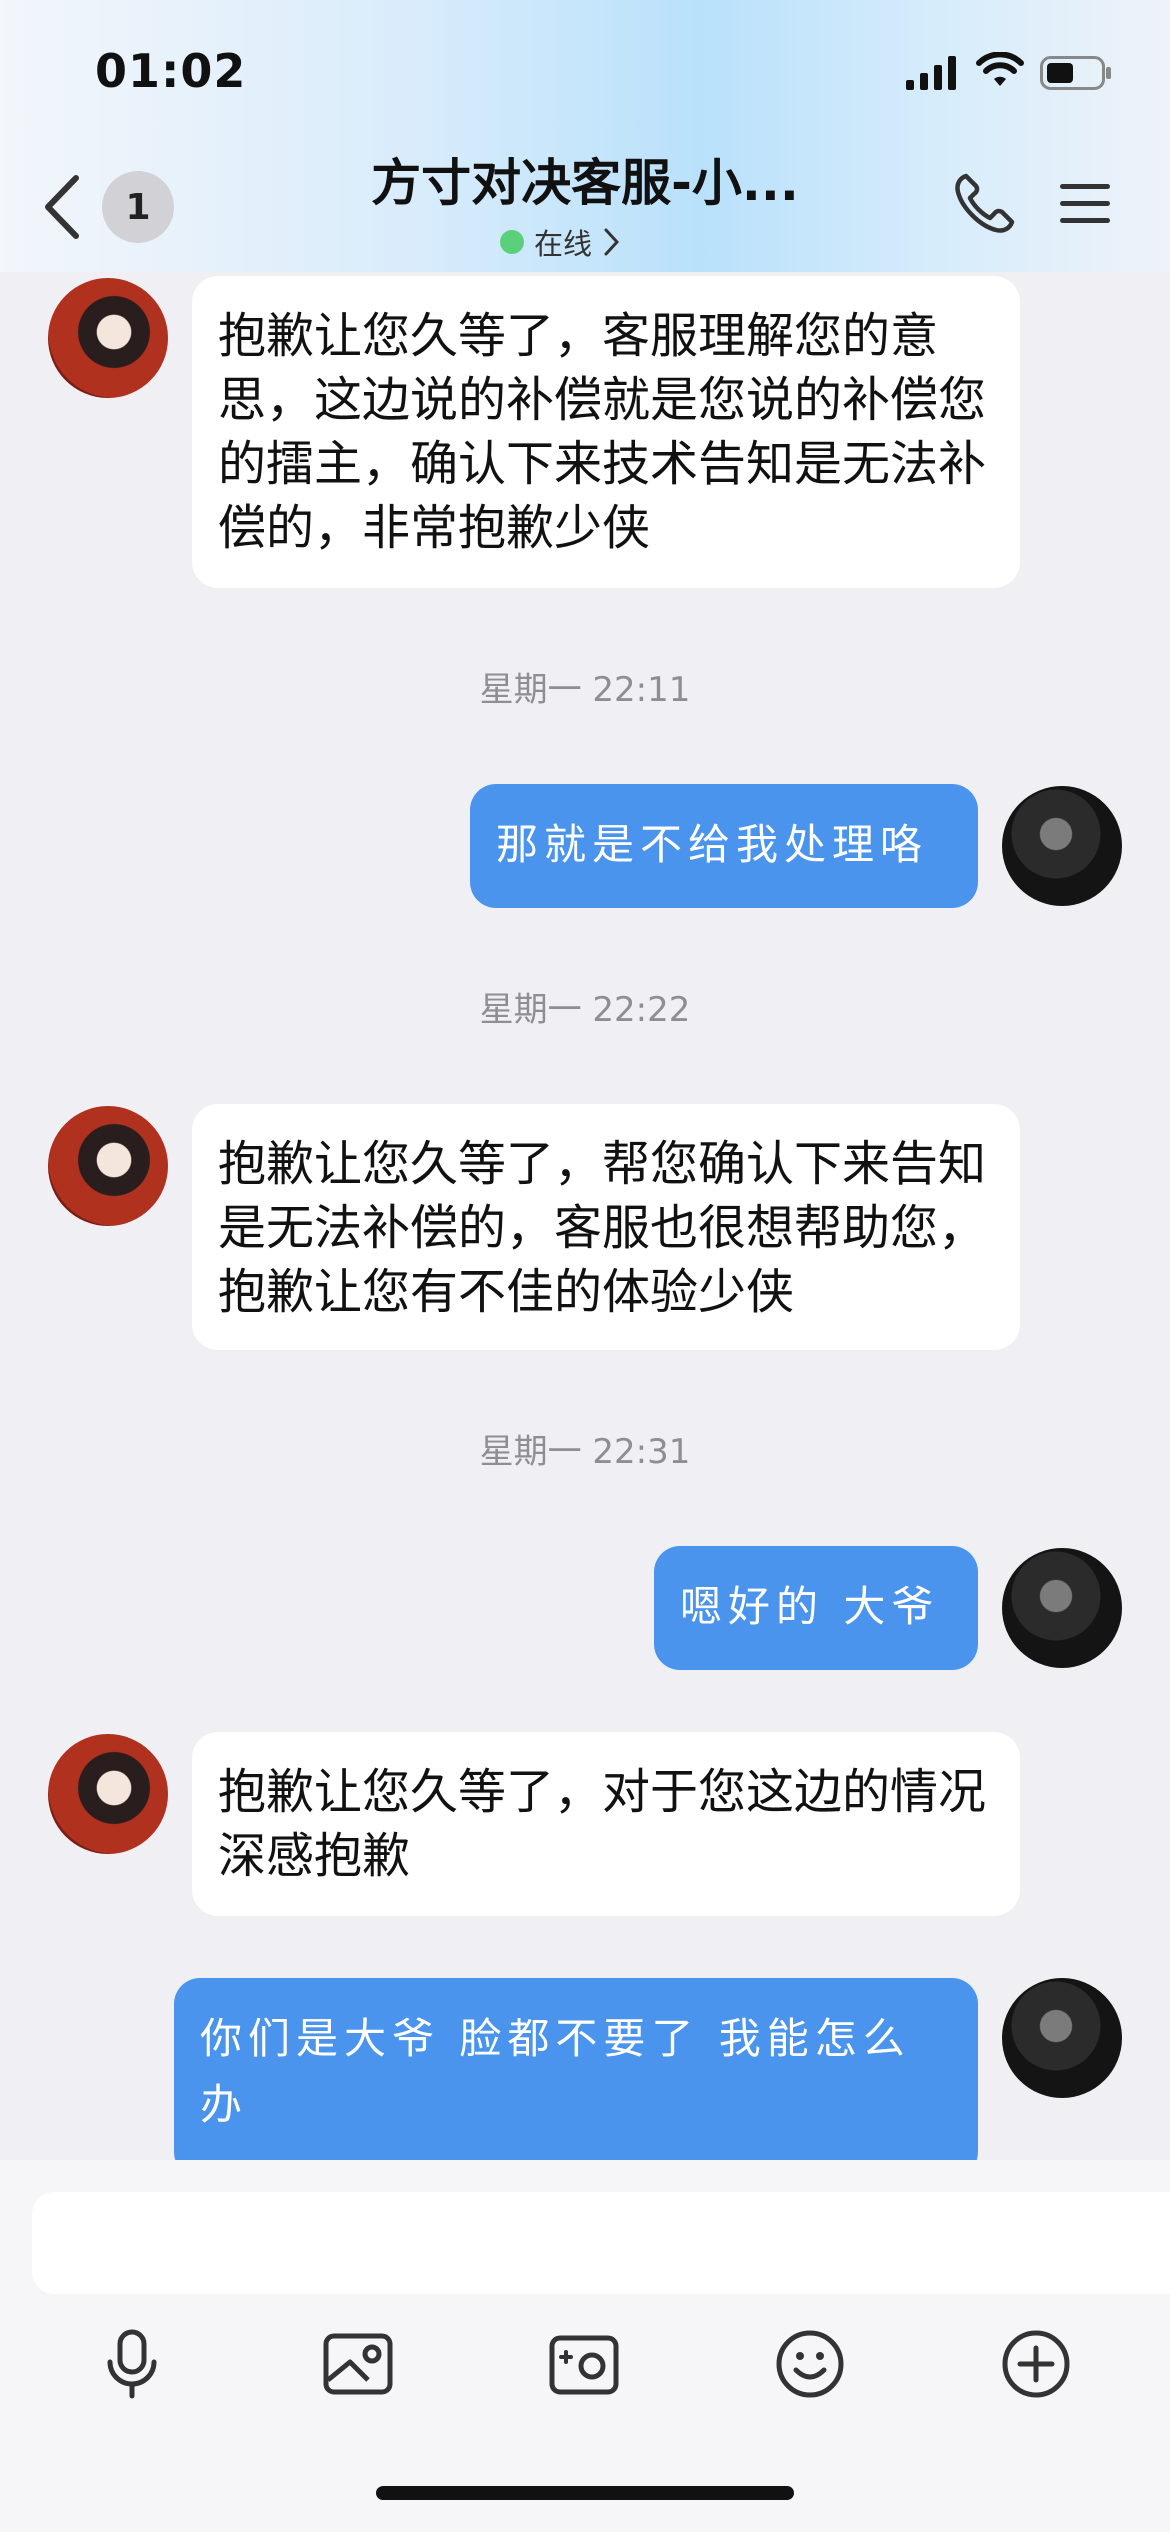 The height and width of the screenshot is (2532, 1170). I want to click on image-icon, so click(358, 2364).